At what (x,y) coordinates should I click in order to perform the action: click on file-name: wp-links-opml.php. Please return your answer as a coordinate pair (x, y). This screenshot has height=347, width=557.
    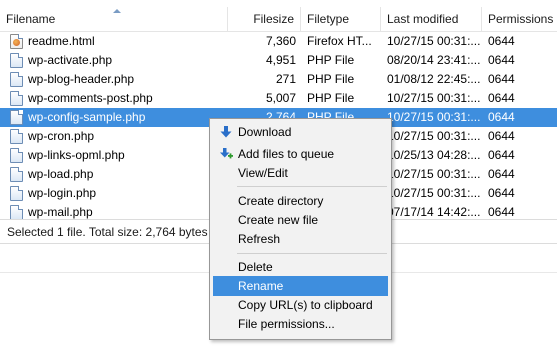
    Looking at the image, I should click on (76, 155).